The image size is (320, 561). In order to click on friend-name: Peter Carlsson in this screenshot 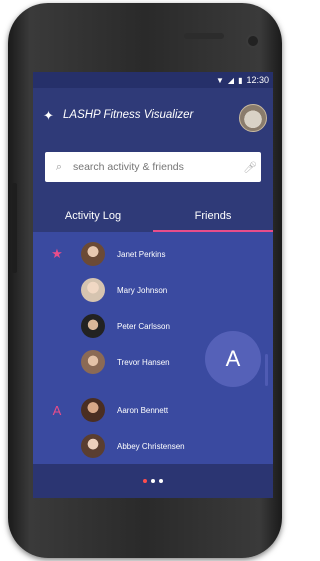, I will do `click(143, 326)`.